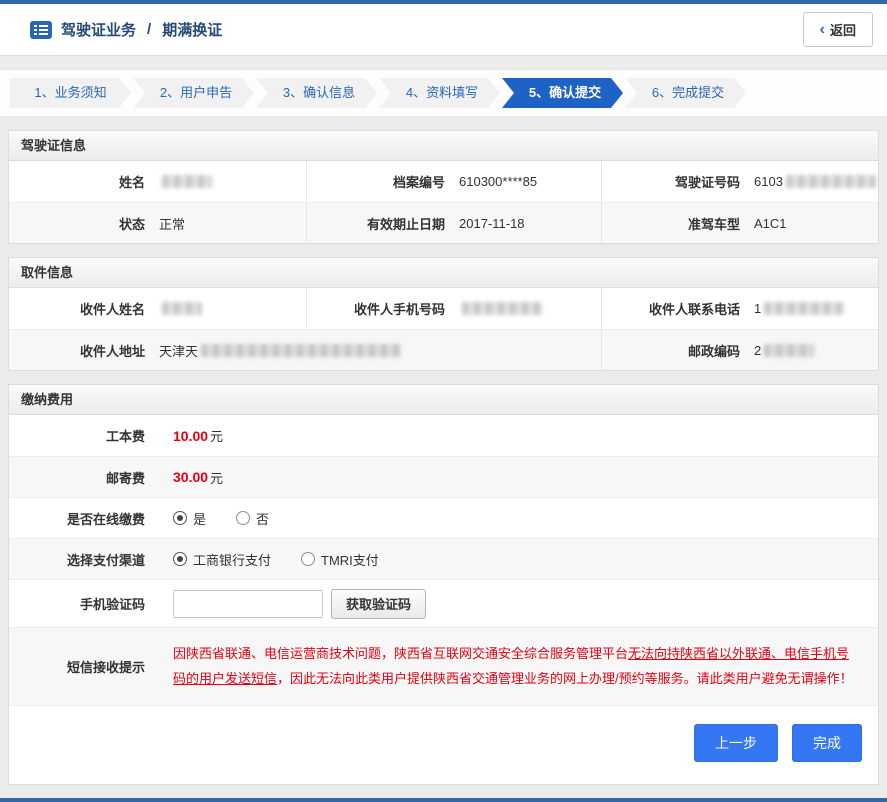 Image resolution: width=887 pixels, height=802 pixels. Describe the element at coordinates (827, 743) in the screenshot. I see `finish-button: 完成` at that location.